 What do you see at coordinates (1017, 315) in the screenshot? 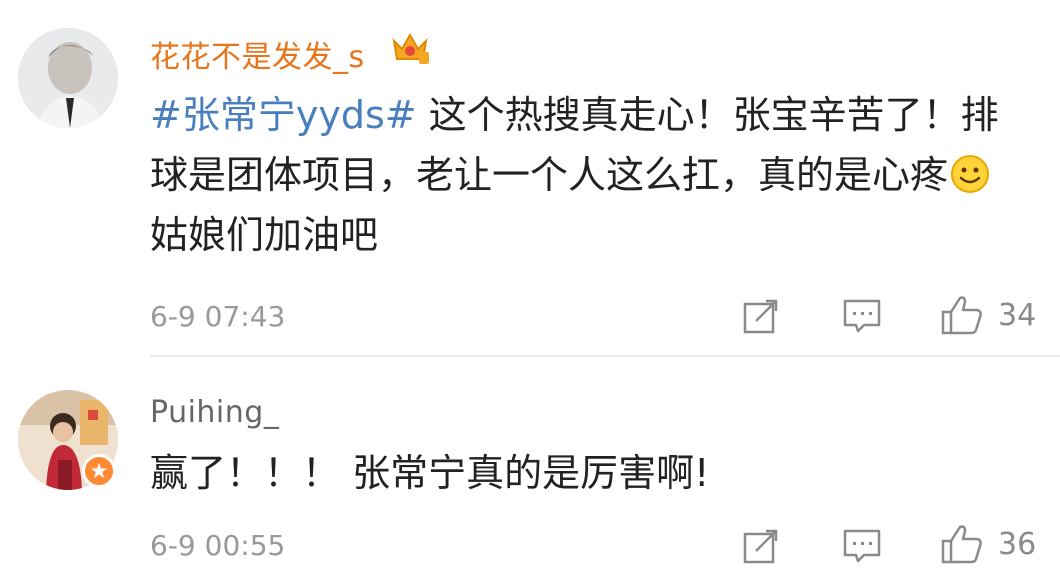
I see `like-count: 34` at bounding box center [1017, 315].